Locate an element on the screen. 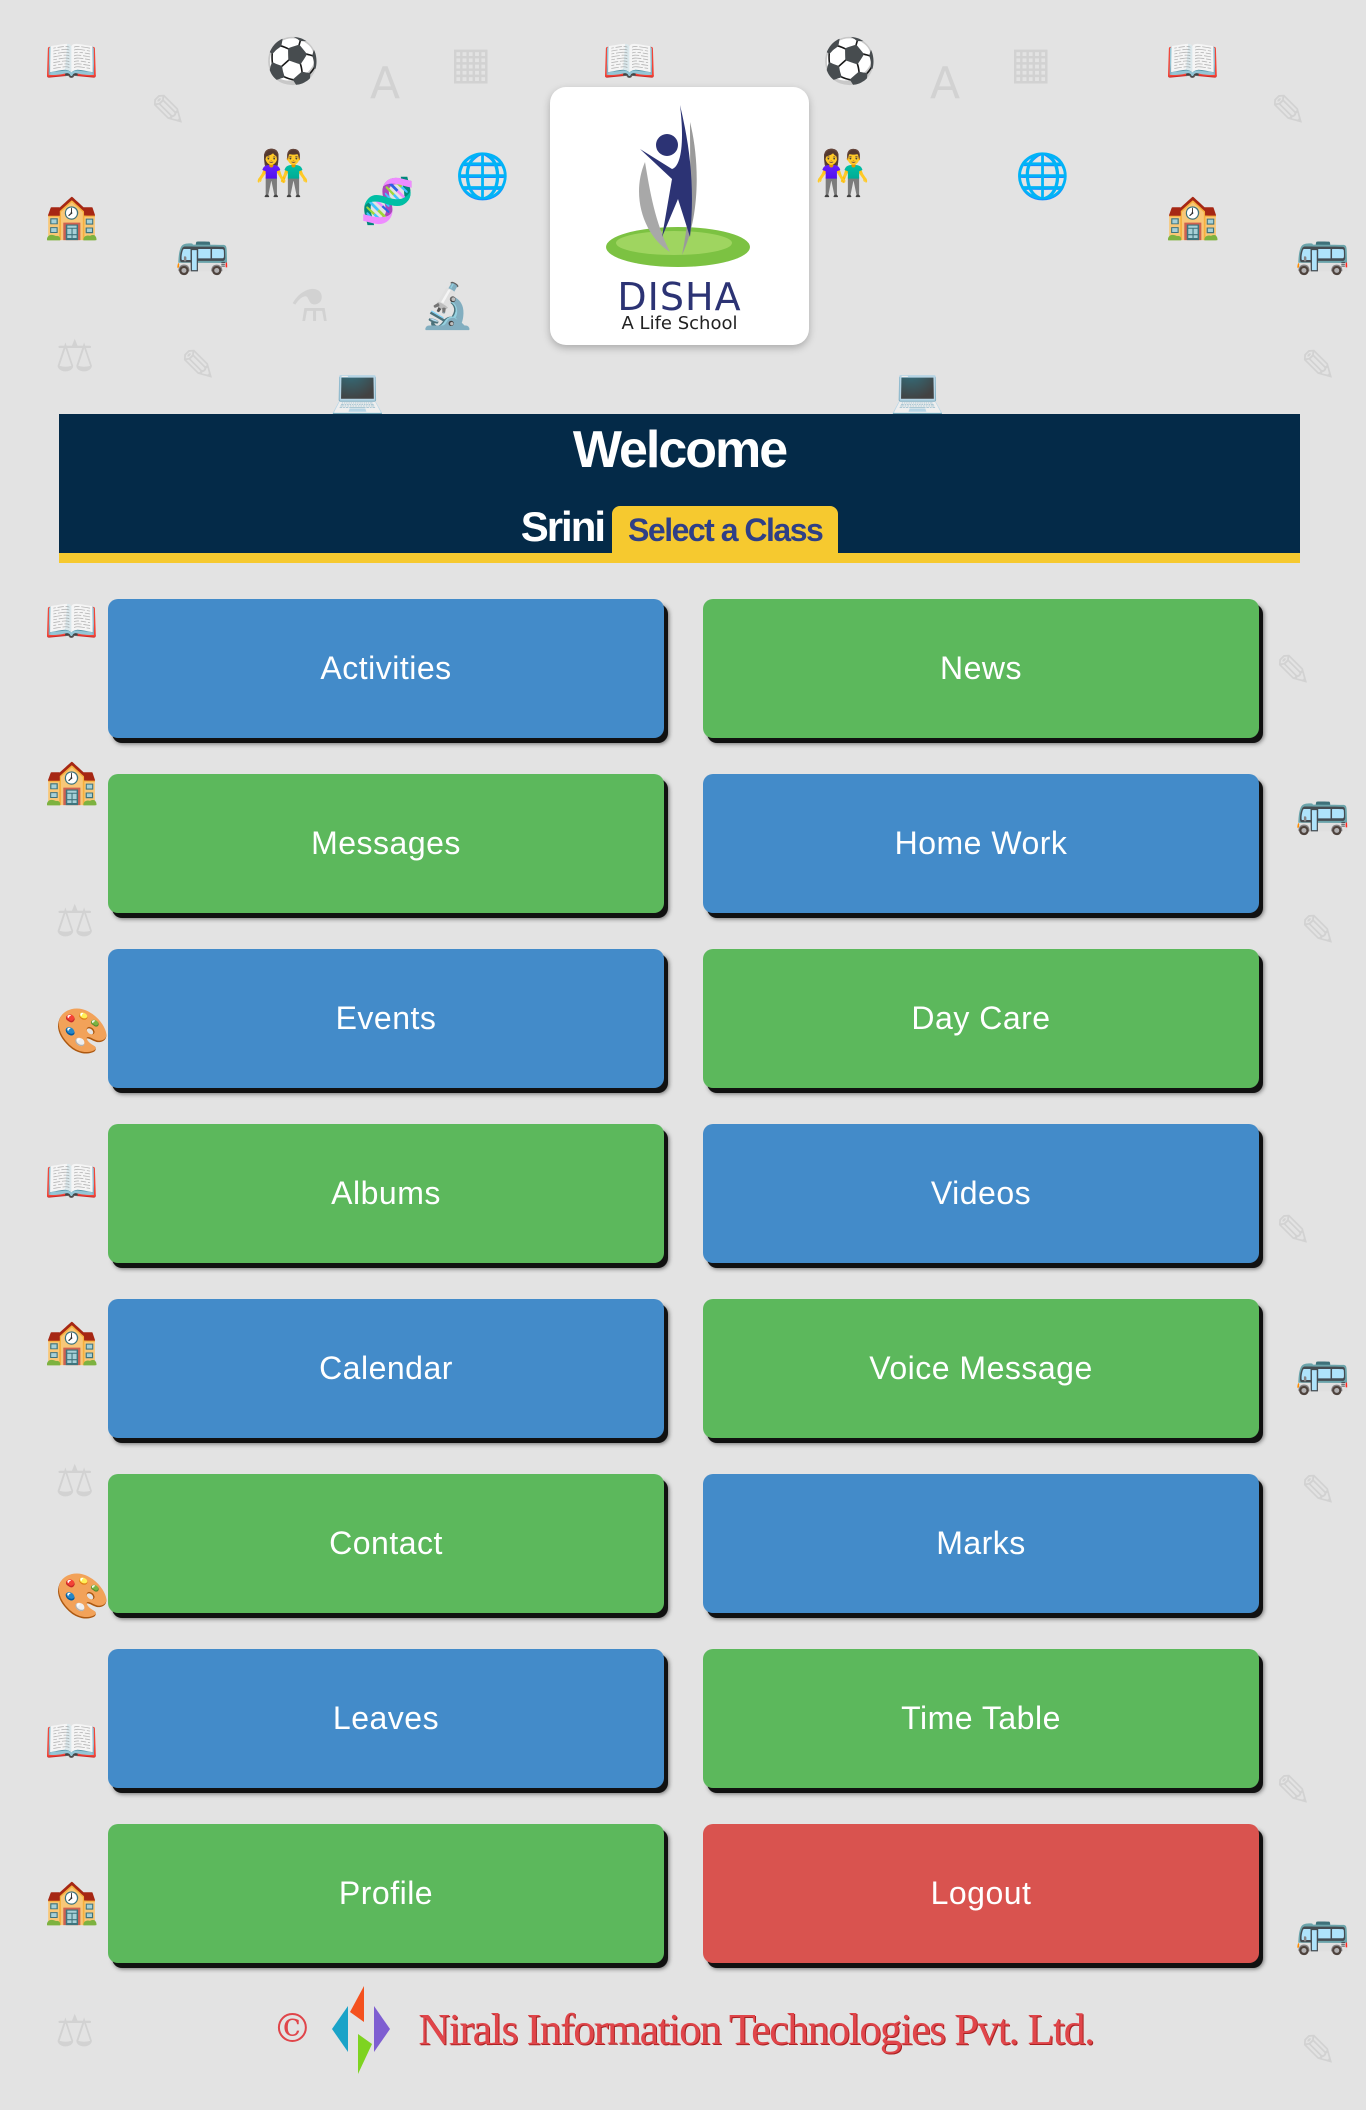 Image resolution: width=1366 pixels, height=2110 pixels. menu-button-videos: Videos is located at coordinates (981, 1193).